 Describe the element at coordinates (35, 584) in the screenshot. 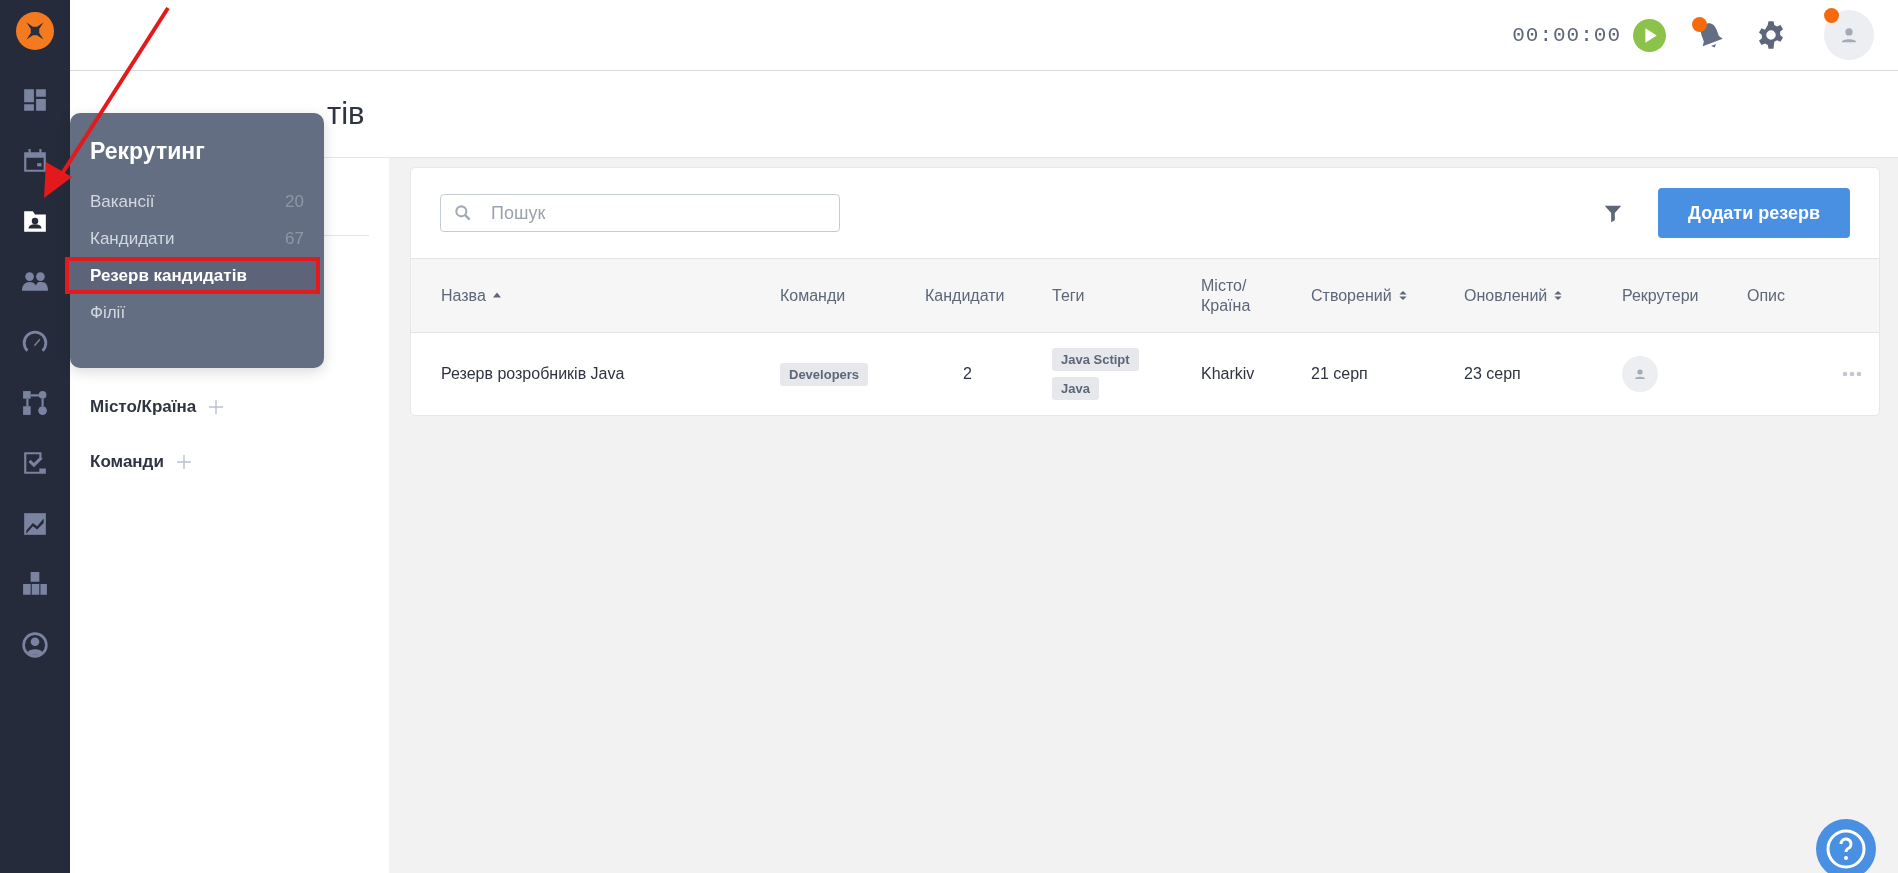

I see `boxes-icon` at that location.